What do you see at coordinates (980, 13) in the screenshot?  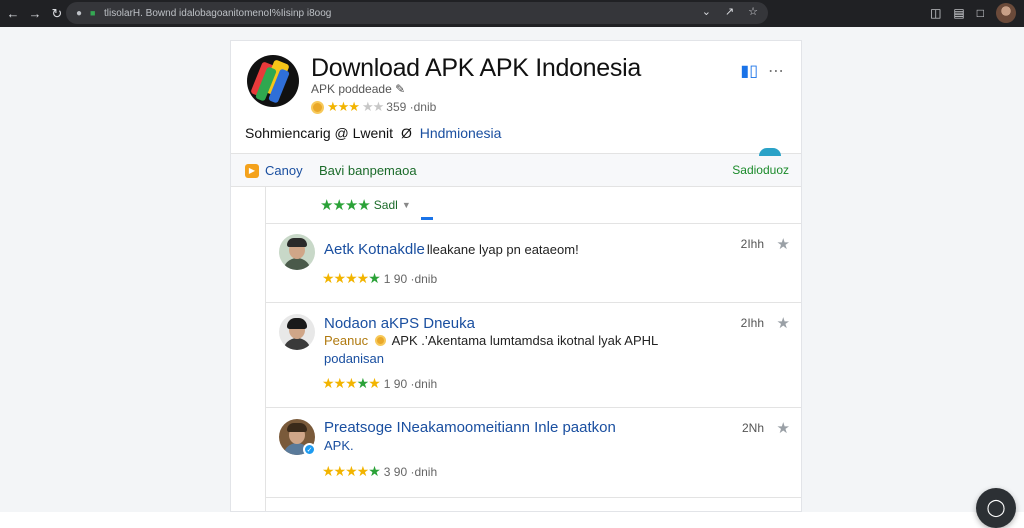 I see `window-icon: □` at bounding box center [980, 13].